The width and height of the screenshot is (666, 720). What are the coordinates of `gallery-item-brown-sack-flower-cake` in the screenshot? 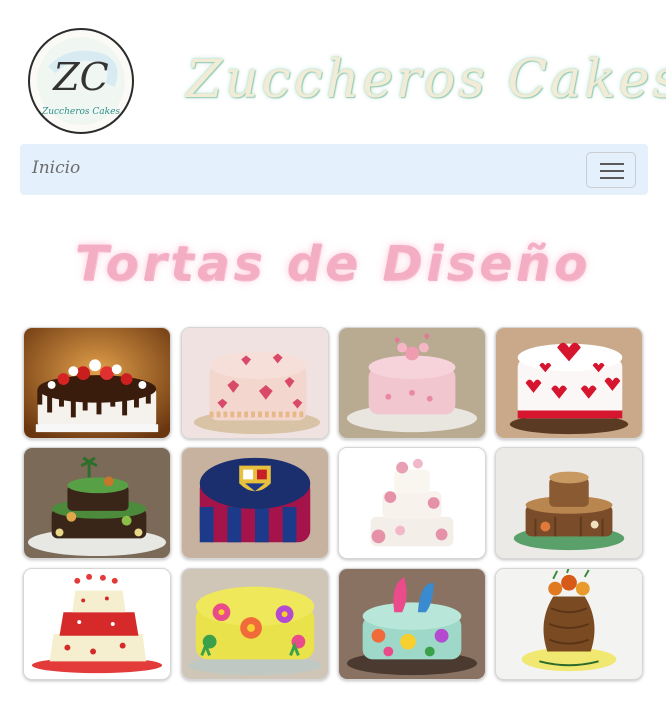 It's located at (569, 624).